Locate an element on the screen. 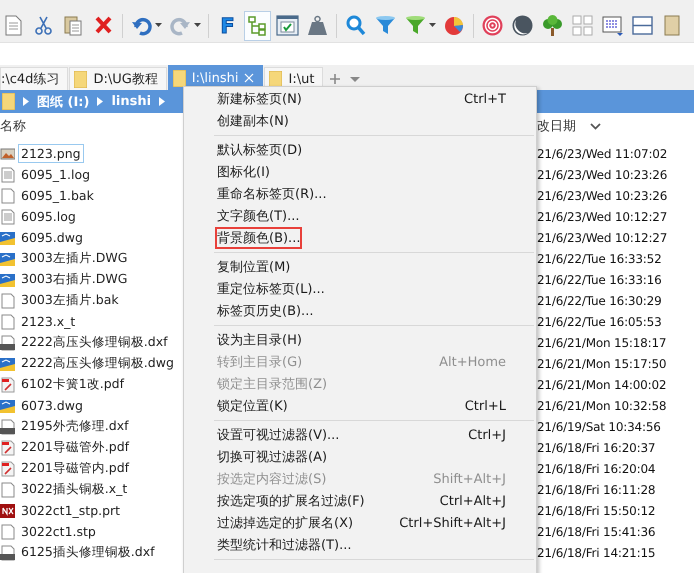 This screenshot has width=694, height=573. search-icon is located at coordinates (355, 25).